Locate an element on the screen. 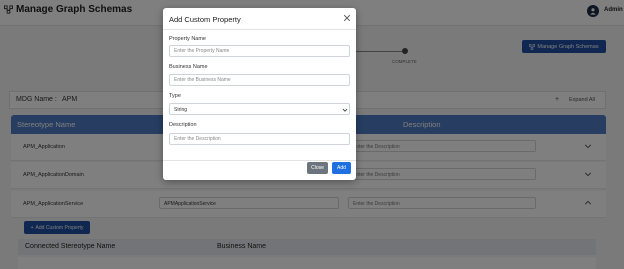 Image resolution: width=624 pixels, height=269 pixels. type-label: Type is located at coordinates (175, 96).